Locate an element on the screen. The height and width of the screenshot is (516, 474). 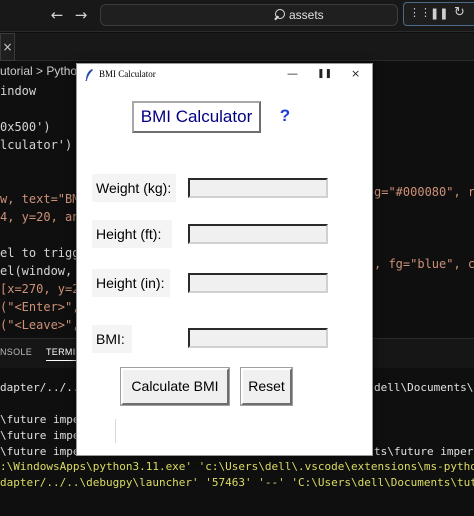
breadcrumb: utorial > Python is located at coordinates (42, 73).